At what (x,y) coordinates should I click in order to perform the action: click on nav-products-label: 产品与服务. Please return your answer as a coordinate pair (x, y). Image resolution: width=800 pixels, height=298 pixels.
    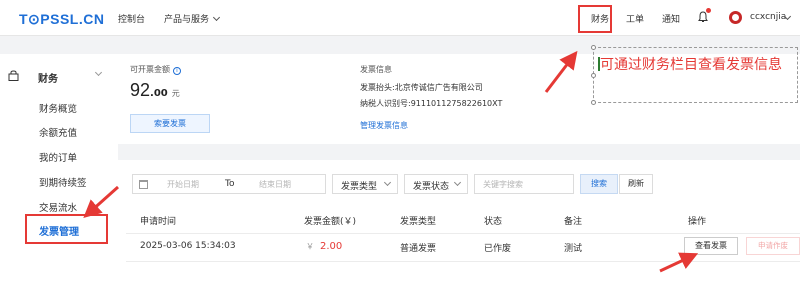
    Looking at the image, I should click on (187, 20).